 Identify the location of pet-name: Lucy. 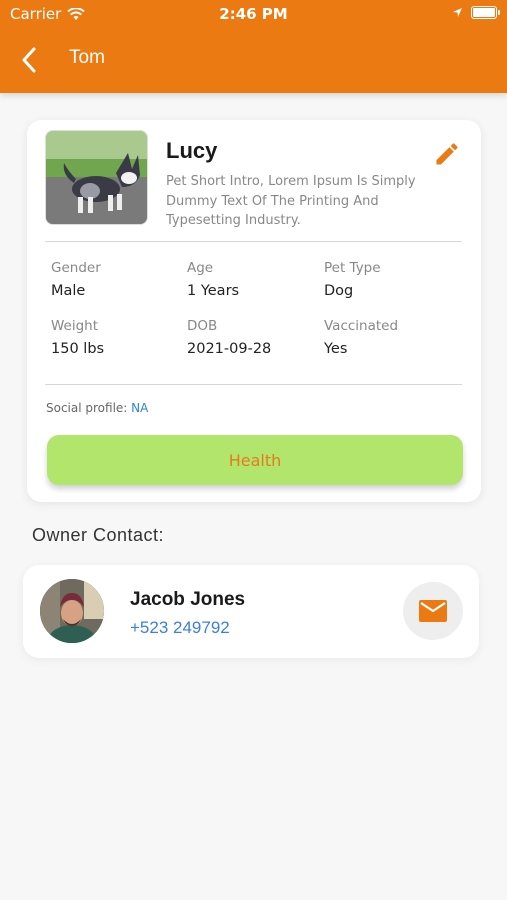
(192, 150).